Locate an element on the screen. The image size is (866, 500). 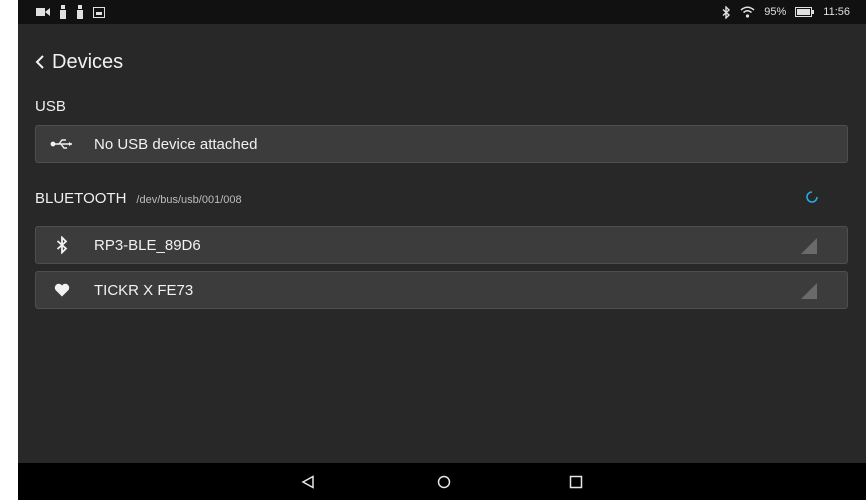
battery-percent: 95% is located at coordinates (775, 12).